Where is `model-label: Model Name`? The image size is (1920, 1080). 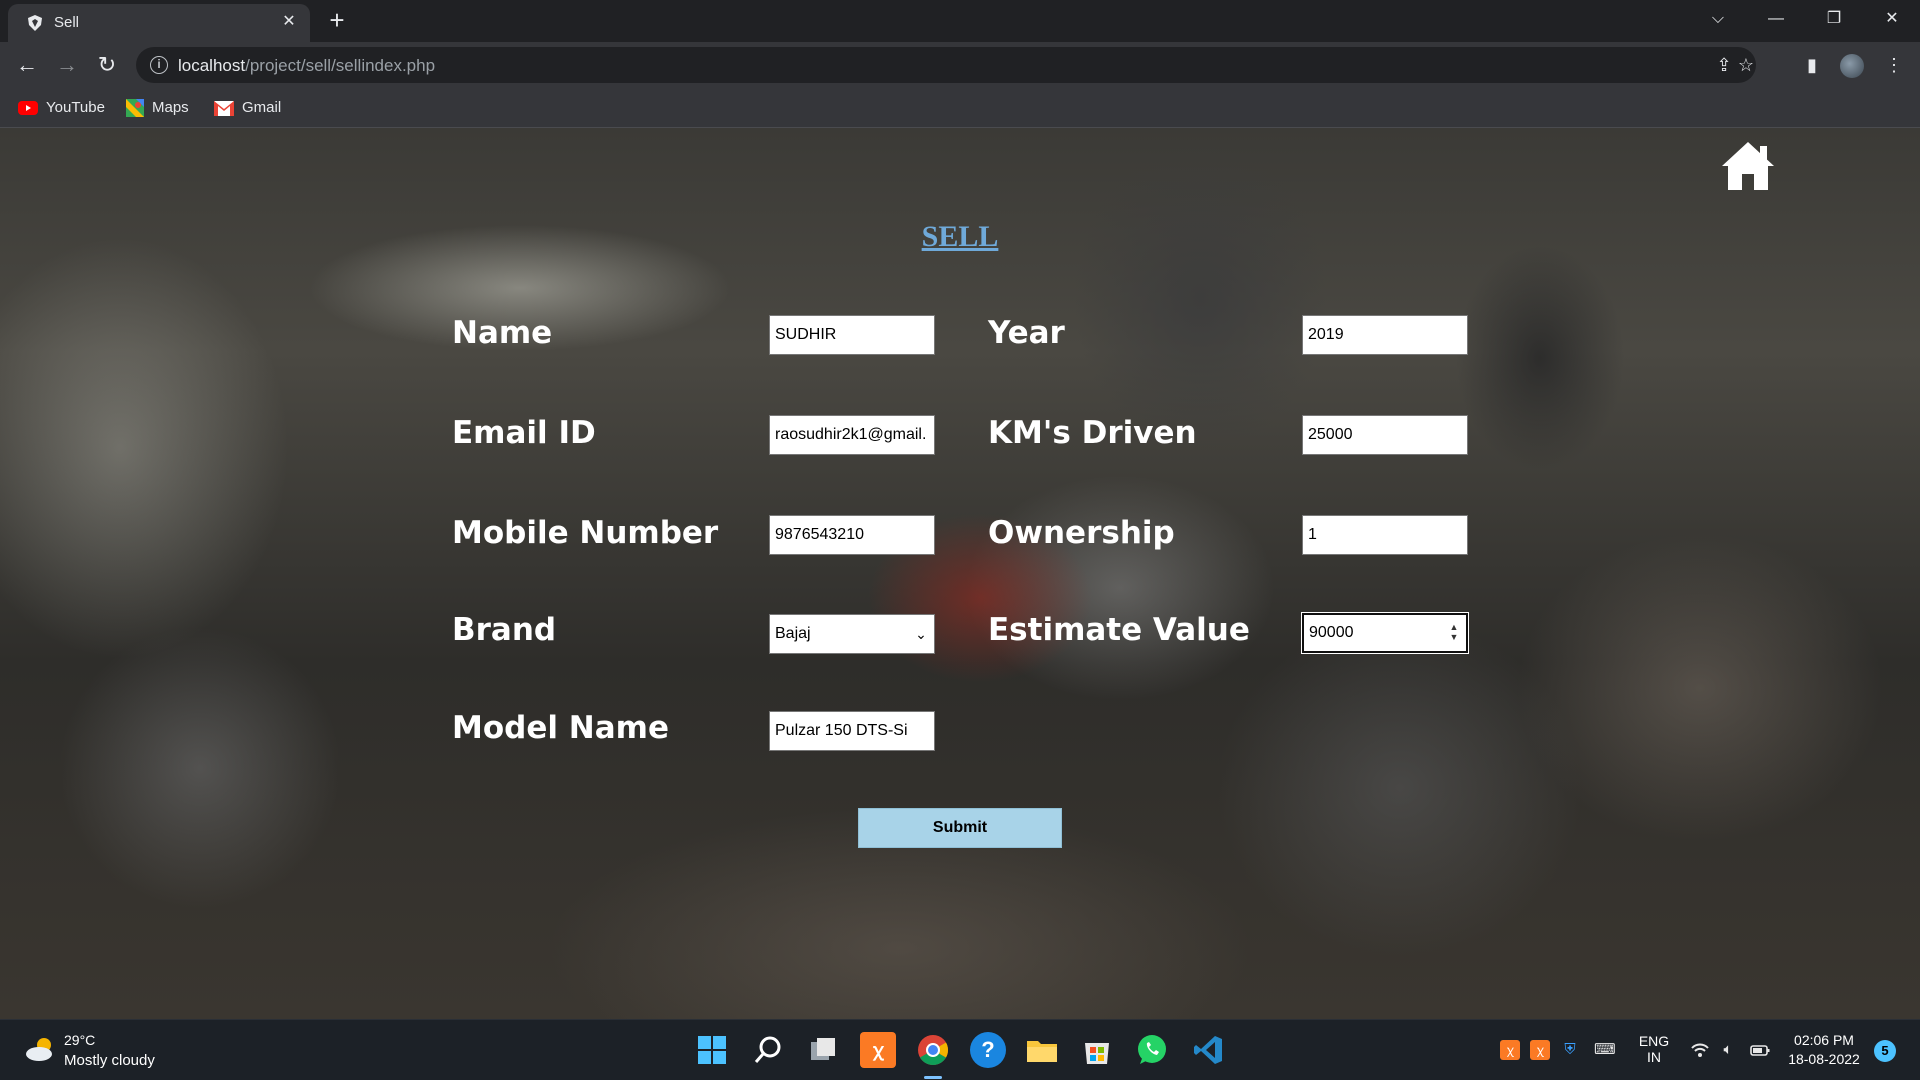
model-label: Model Name is located at coordinates (560, 728).